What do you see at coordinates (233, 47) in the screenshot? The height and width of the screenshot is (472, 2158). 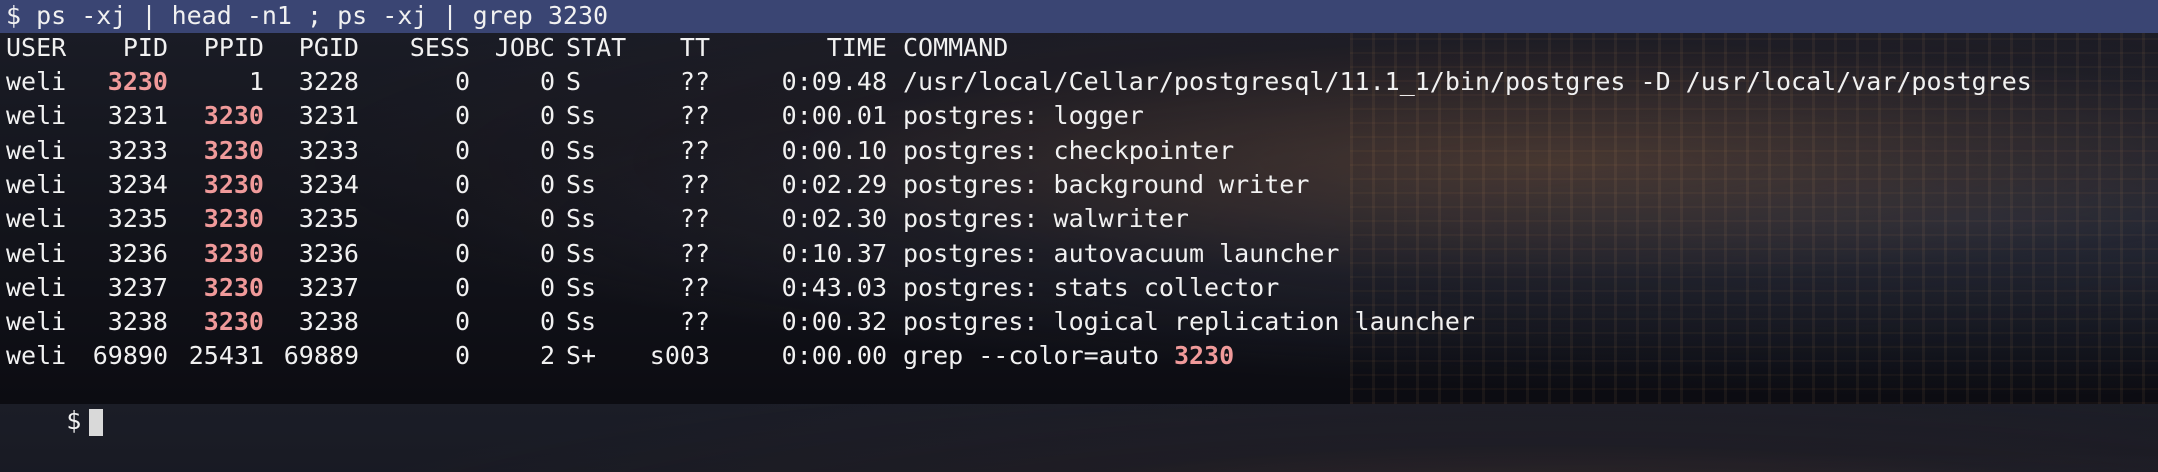 I see `header-ppid: PPID` at bounding box center [233, 47].